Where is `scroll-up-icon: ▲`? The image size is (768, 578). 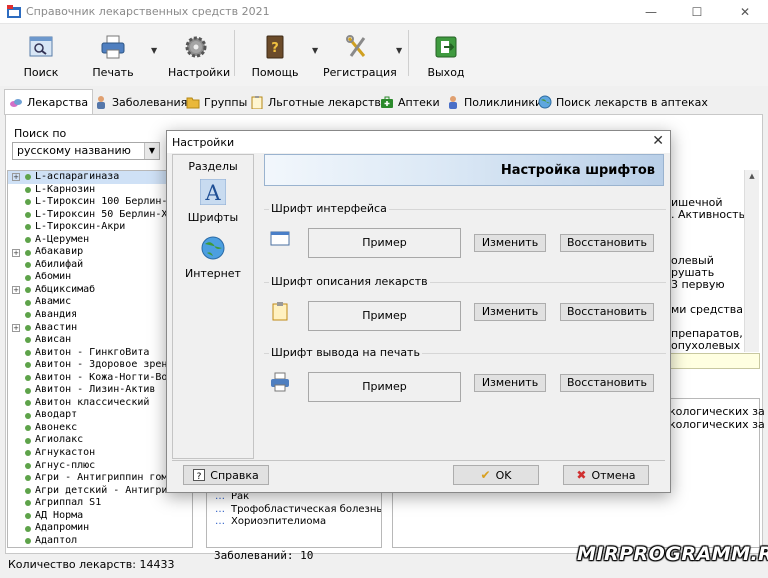 scroll-up-icon: ▲ is located at coordinates (752, 176).